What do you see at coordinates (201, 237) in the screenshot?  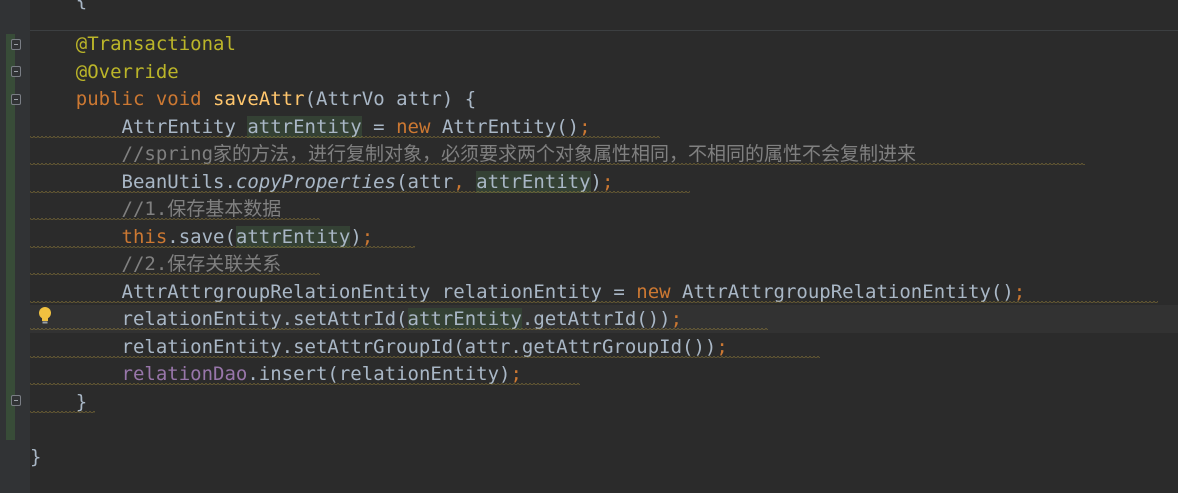 I see `code-token: .save(` at bounding box center [201, 237].